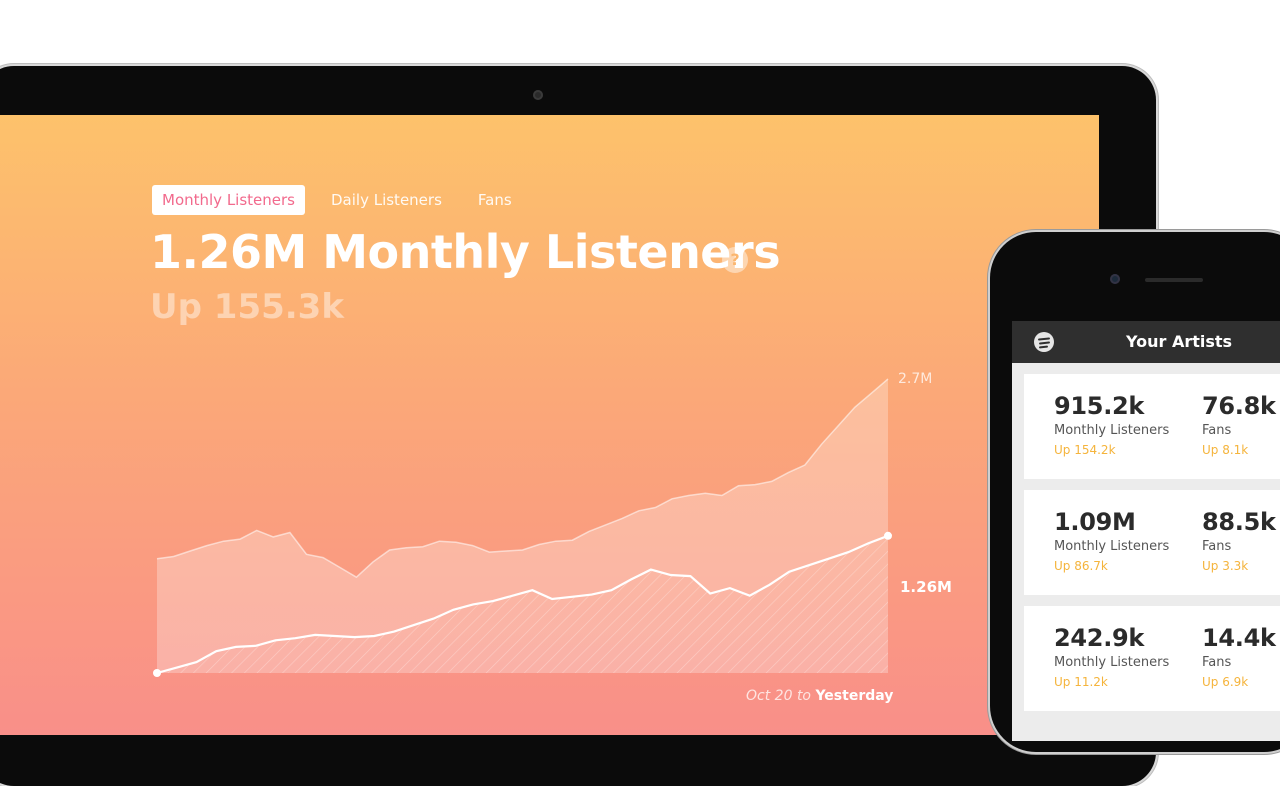  I want to click on fans-metric: 88.5k Fans Up 3.3k, so click(1239, 540).